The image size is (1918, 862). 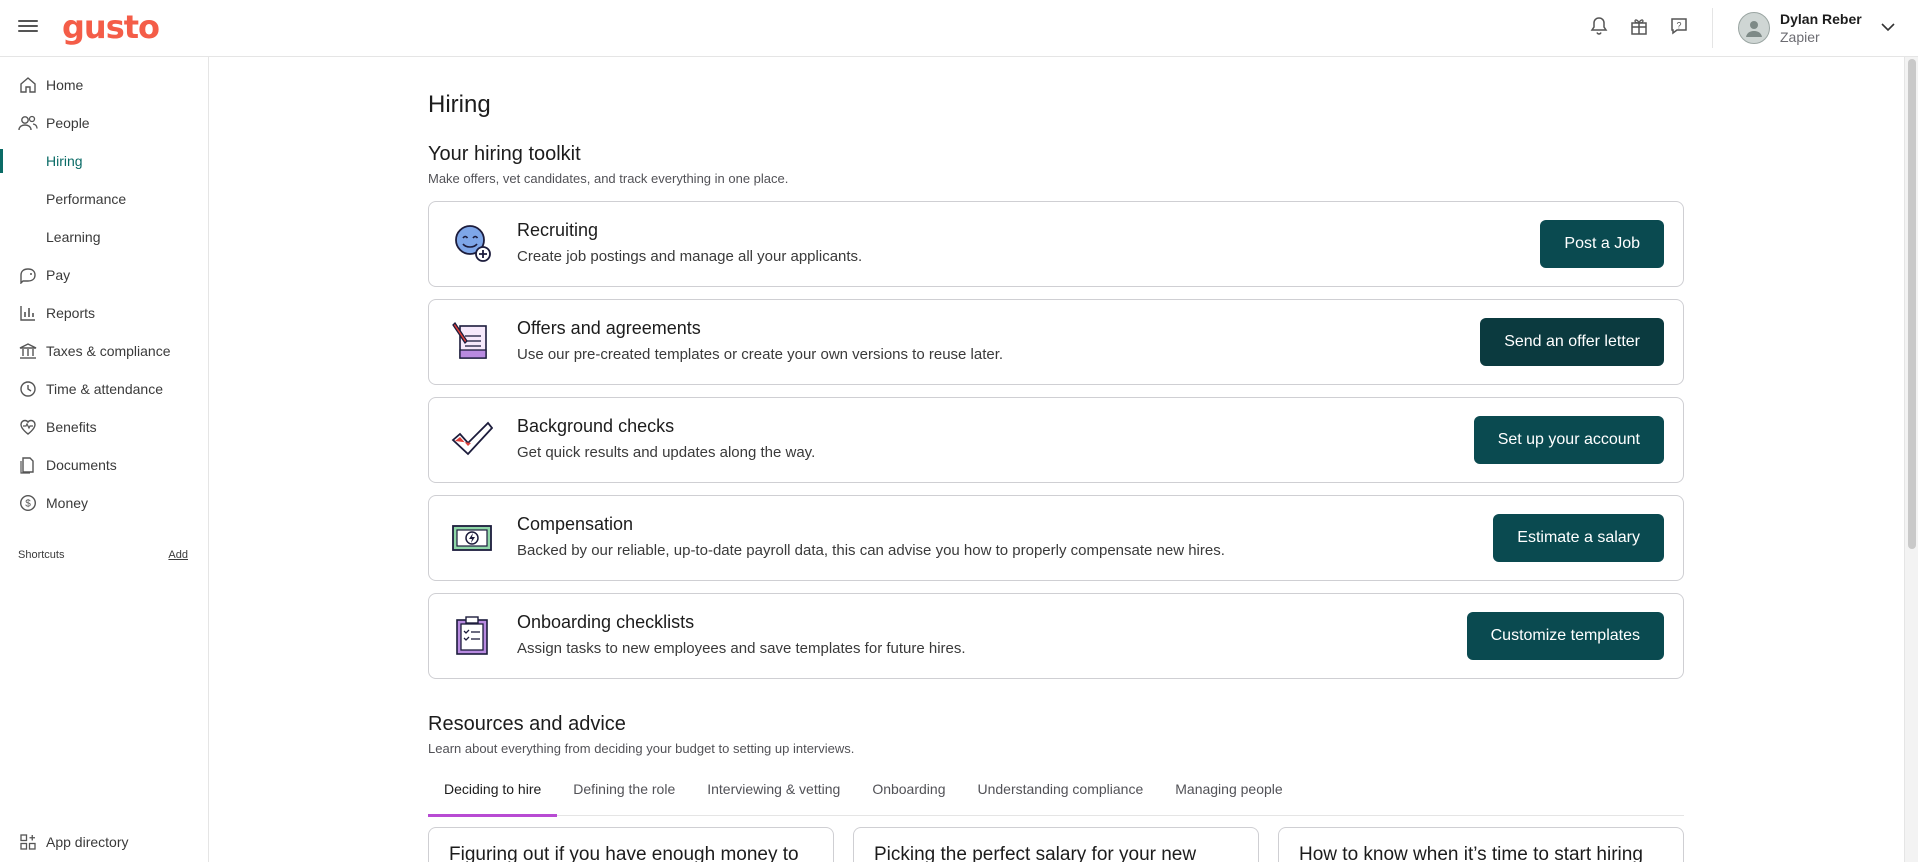 What do you see at coordinates (472, 341) in the screenshot?
I see `offer-letter-icon` at bounding box center [472, 341].